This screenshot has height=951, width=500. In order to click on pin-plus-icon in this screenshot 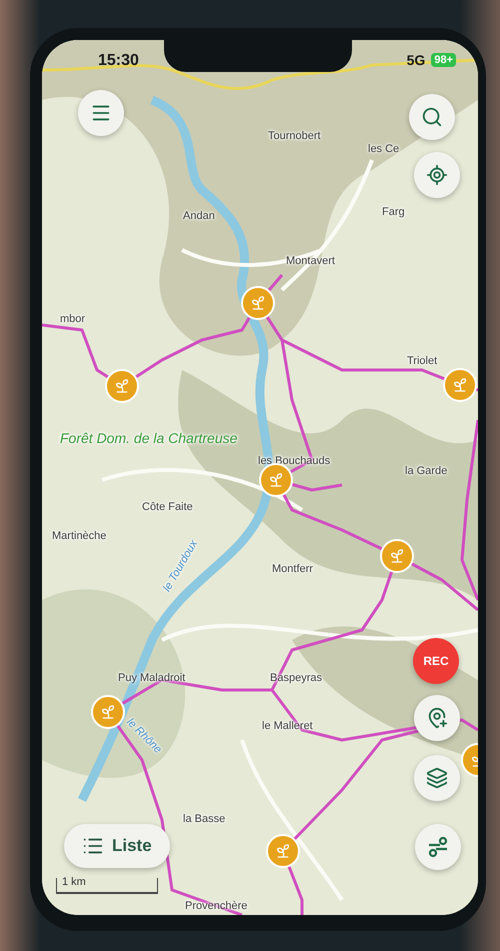, I will do `click(437, 718)`.